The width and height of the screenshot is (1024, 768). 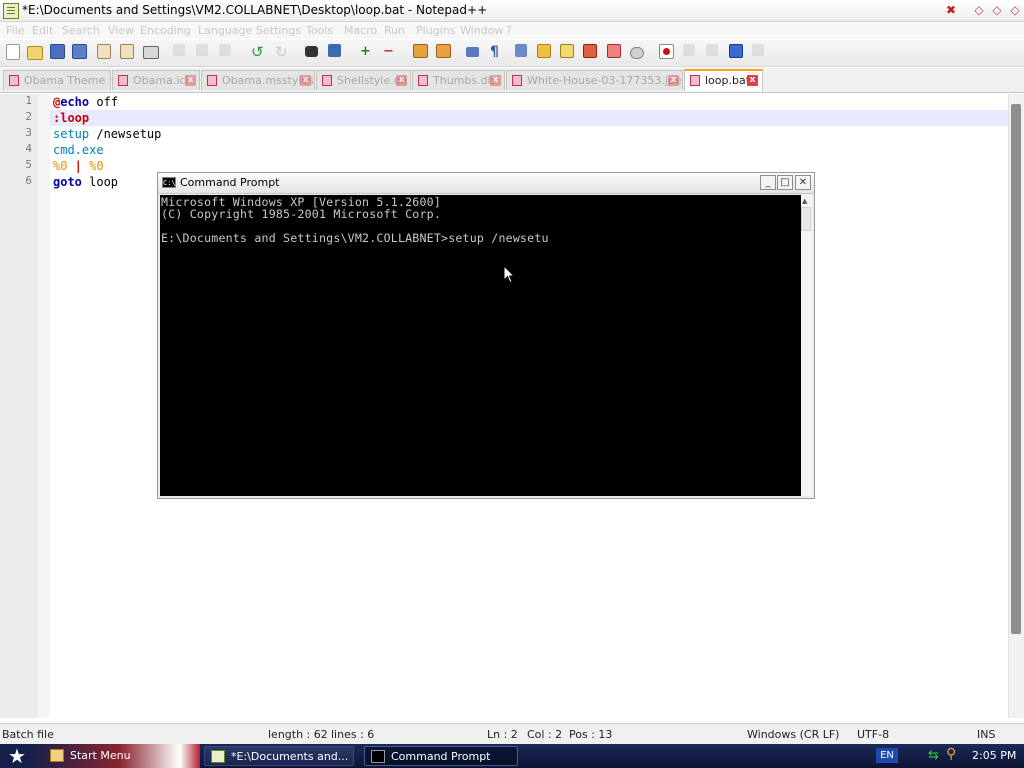 I want to click on menu-encoding: Encoding, so click(x=165, y=30).